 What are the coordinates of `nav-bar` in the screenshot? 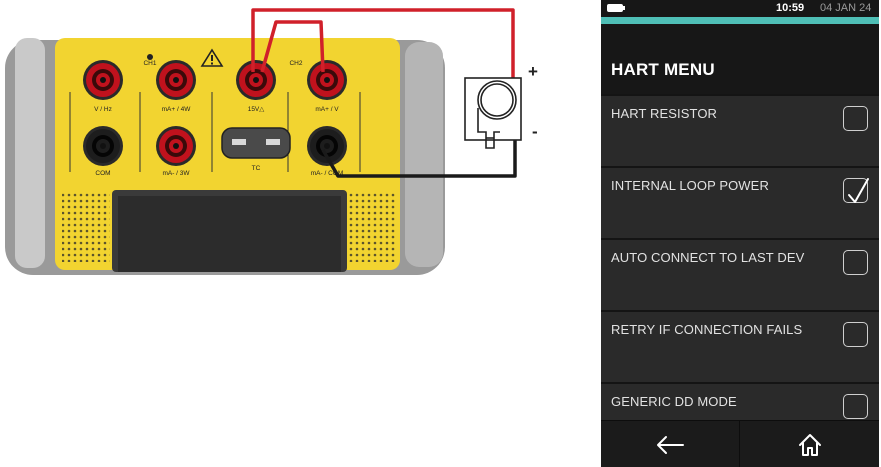 It's located at (740, 443).